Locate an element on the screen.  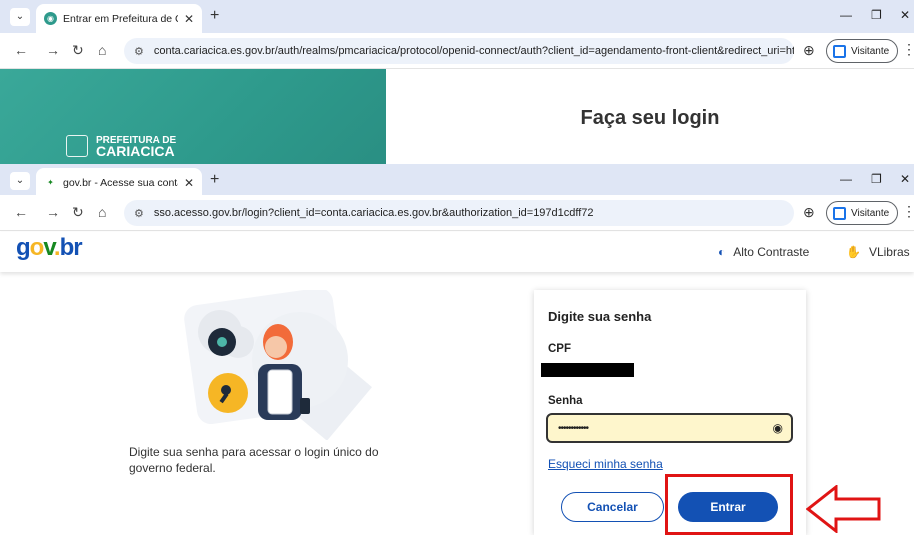
vlibras-label: VLibras is located at coordinates (889, 252).